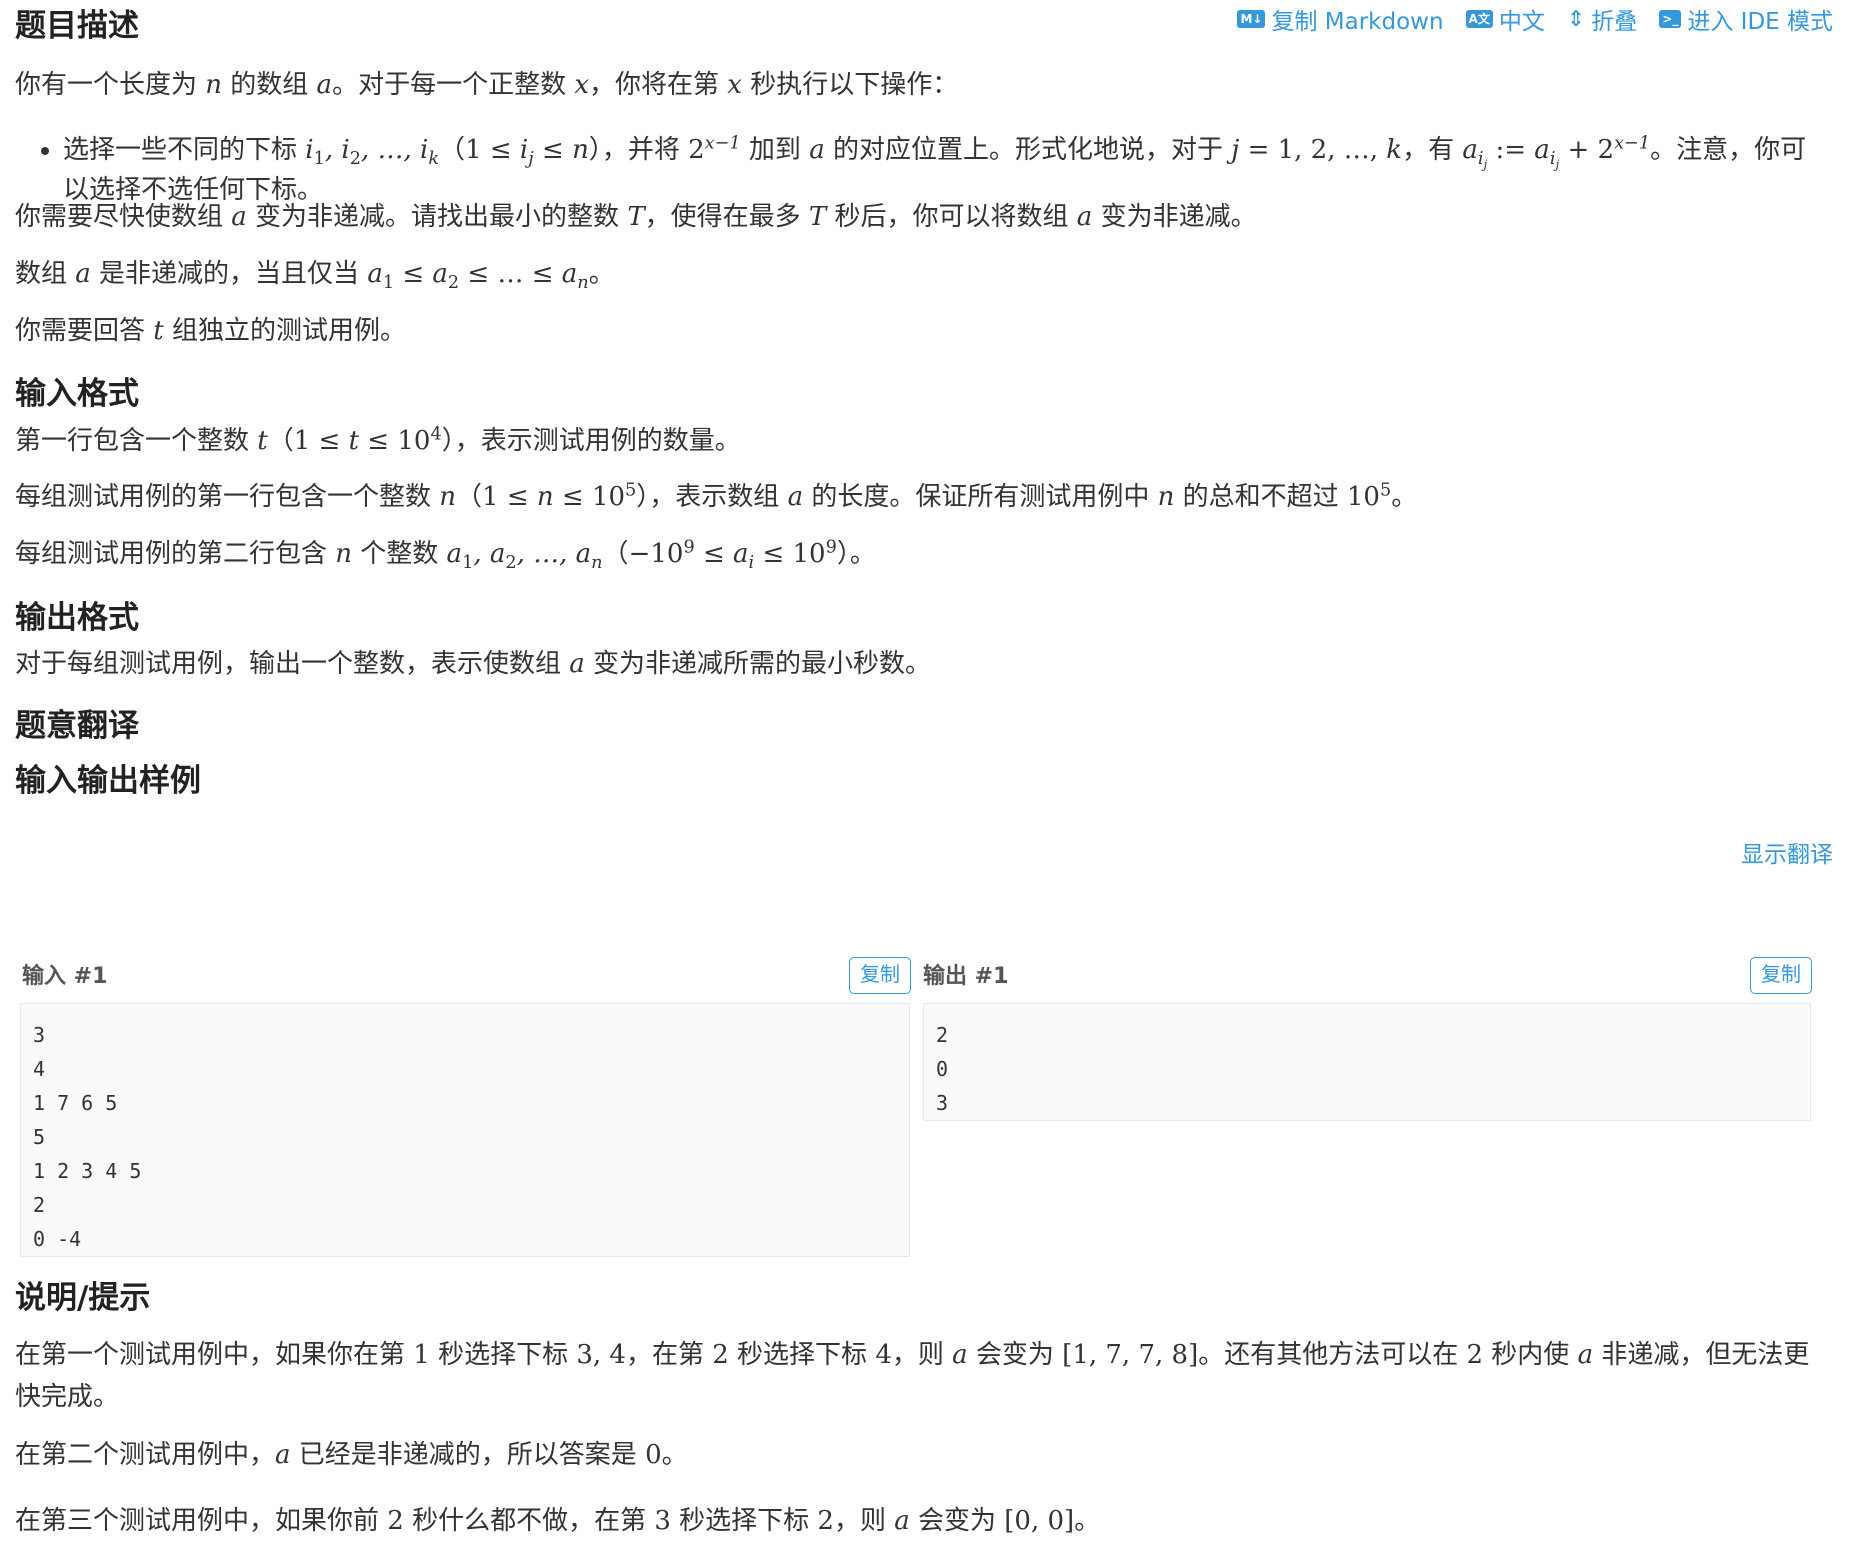 This screenshot has height=1567, width=1855. What do you see at coordinates (1670, 19) in the screenshot?
I see `terminal-icon: >_` at bounding box center [1670, 19].